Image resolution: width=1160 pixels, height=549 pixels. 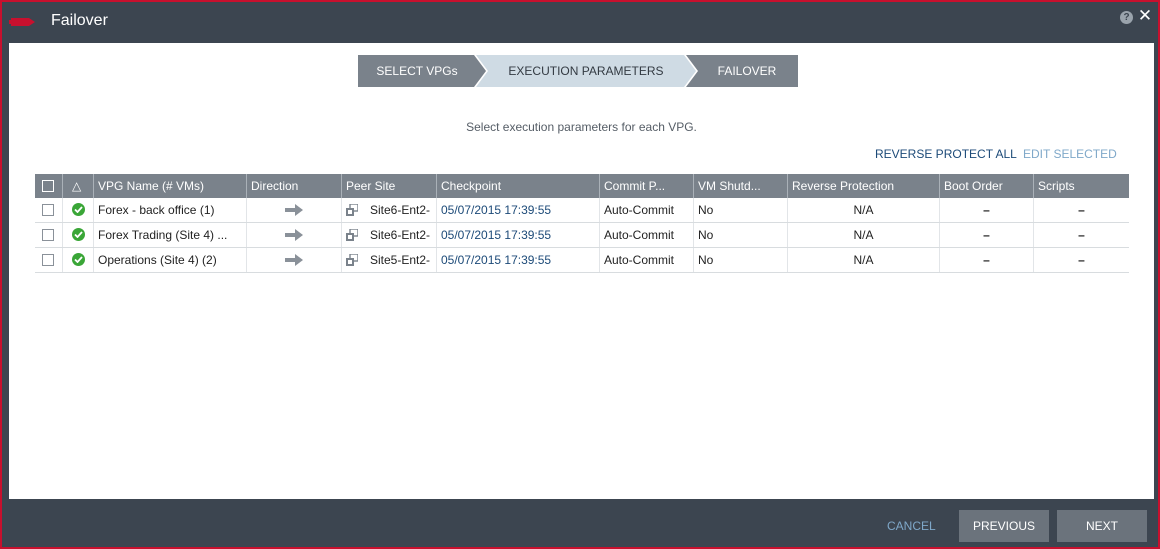 I want to click on column-header-peer-site: Peer Site, so click(x=389, y=186).